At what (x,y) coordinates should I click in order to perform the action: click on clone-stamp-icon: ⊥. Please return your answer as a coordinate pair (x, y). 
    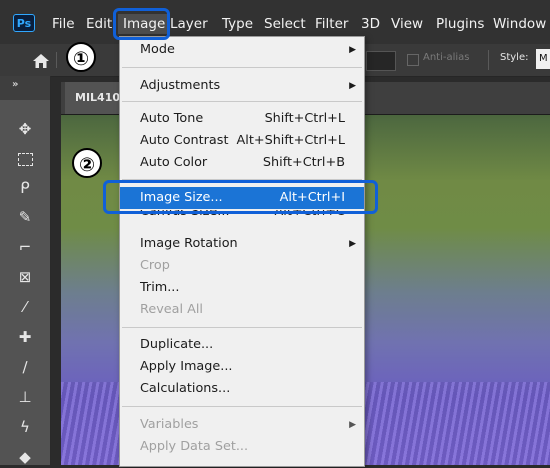
    Looking at the image, I should click on (25, 397).